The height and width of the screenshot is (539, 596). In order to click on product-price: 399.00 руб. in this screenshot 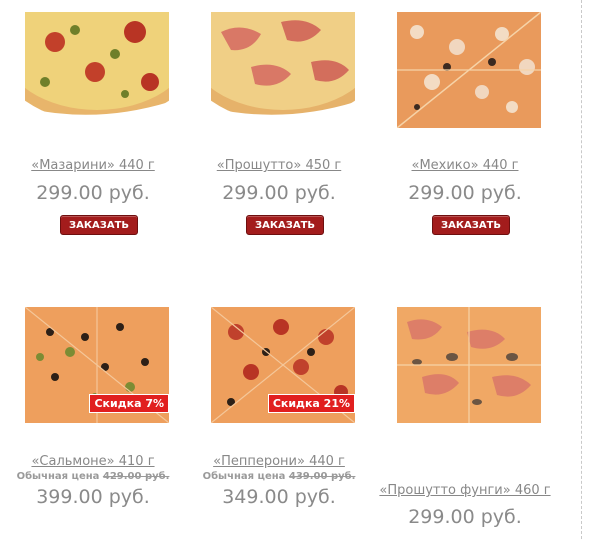, I will do `click(93, 497)`.